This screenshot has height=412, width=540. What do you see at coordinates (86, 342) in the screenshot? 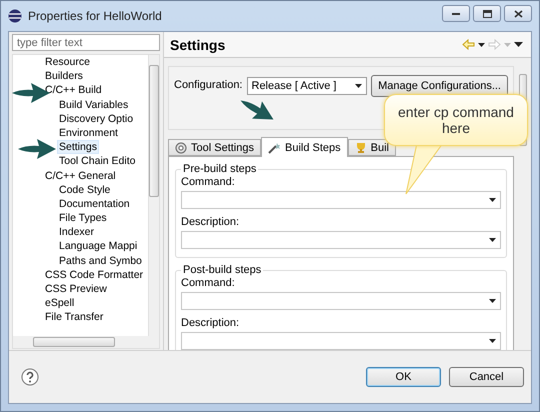
I see `horizontal-scrollbar` at bounding box center [86, 342].